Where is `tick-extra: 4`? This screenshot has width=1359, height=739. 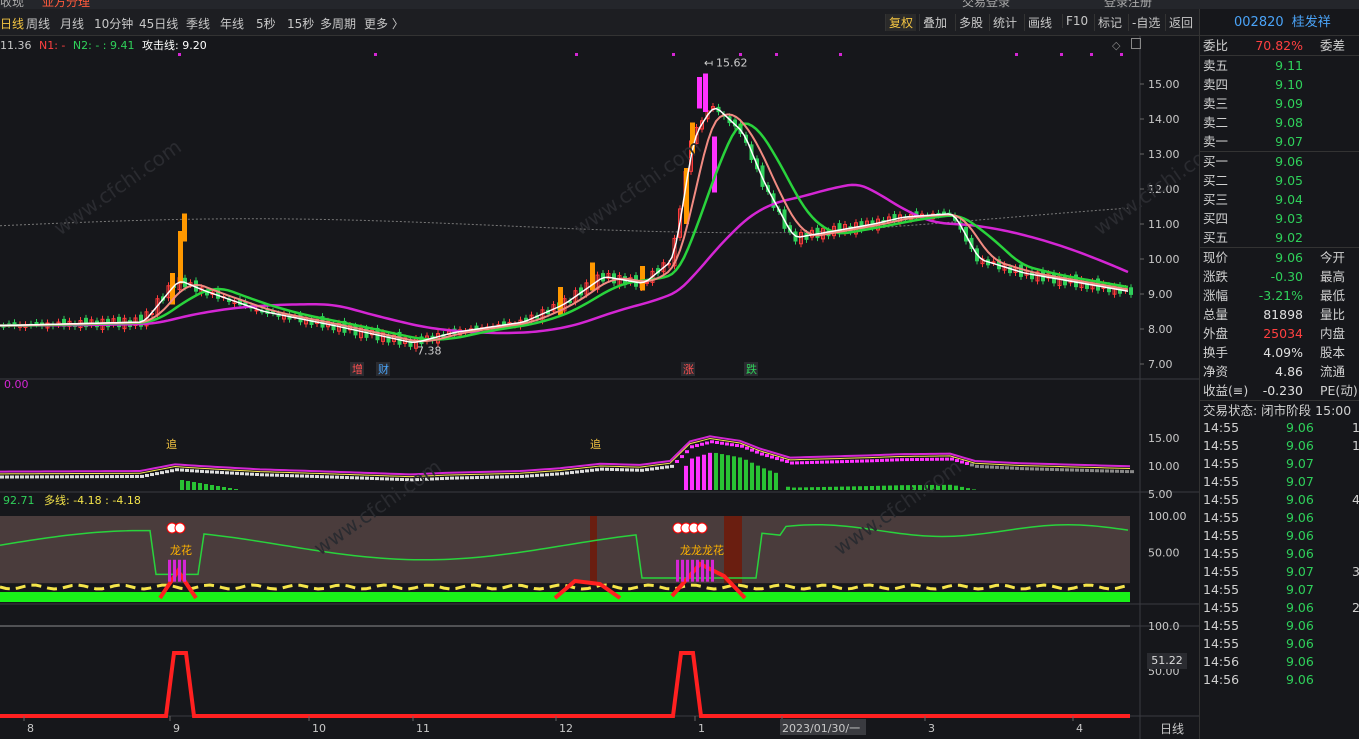 tick-extra: 4 is located at coordinates (1355, 499).